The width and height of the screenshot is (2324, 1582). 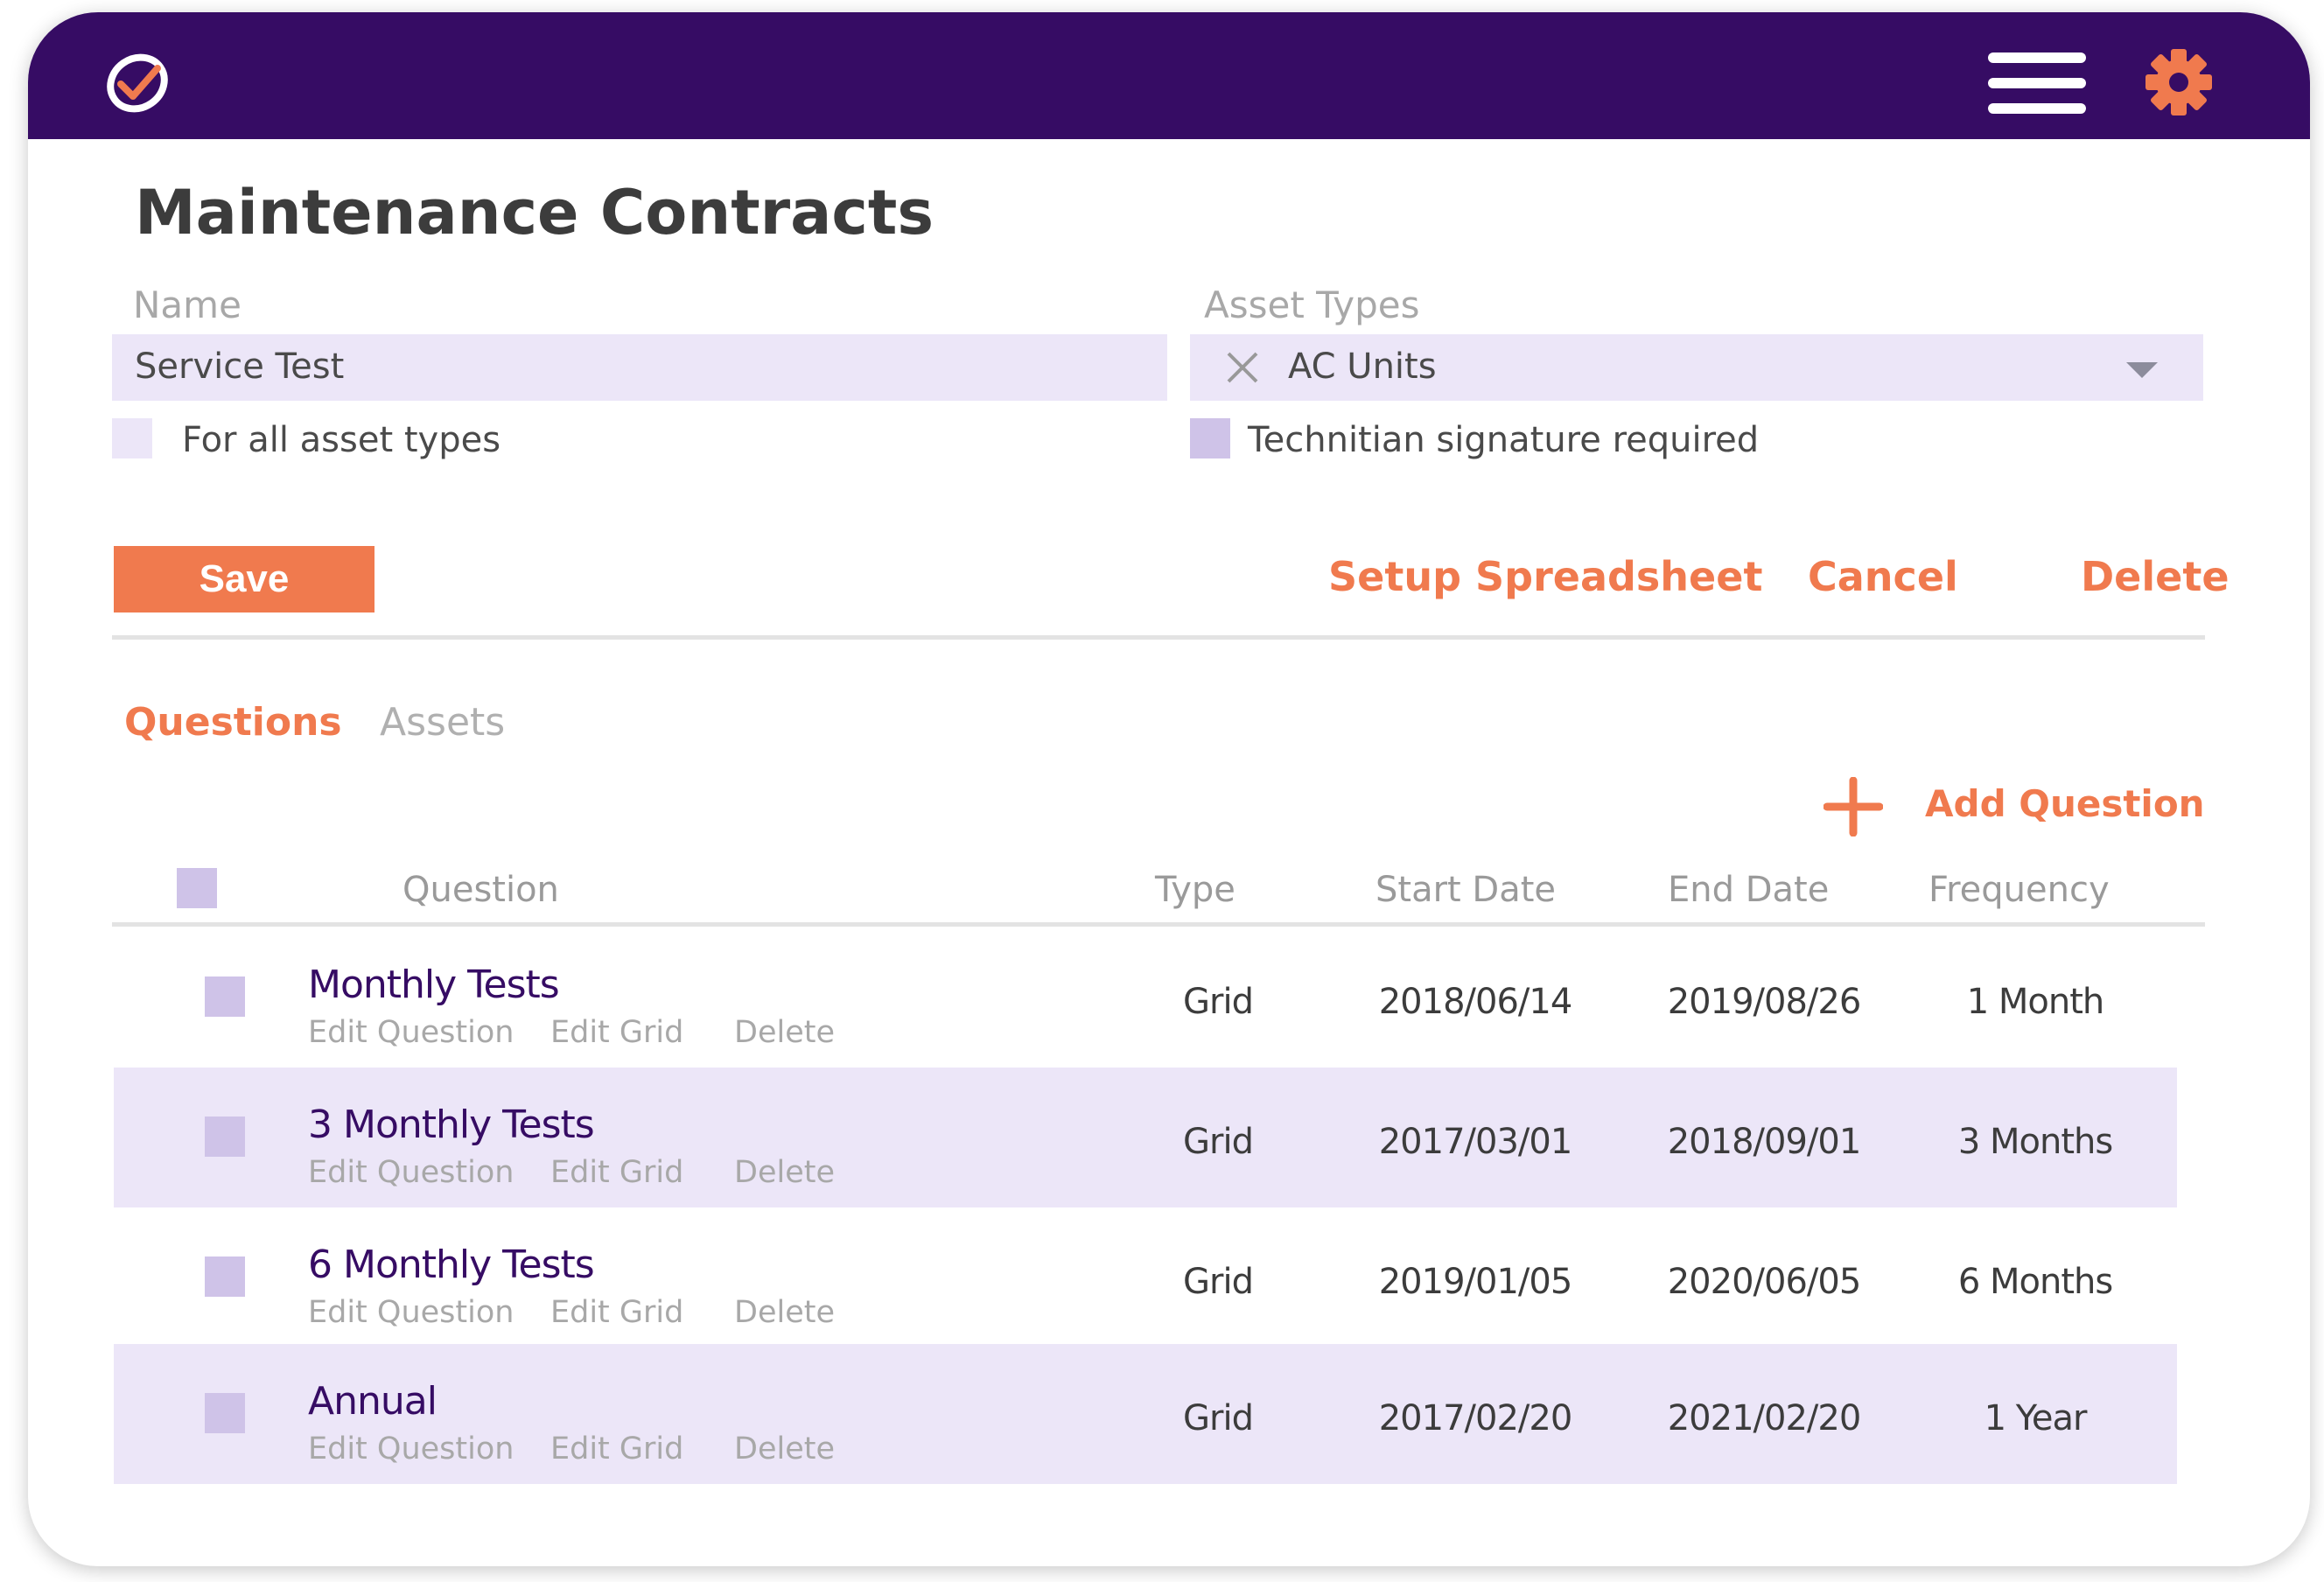 What do you see at coordinates (639, 367) in the screenshot?
I see `name-input: Service Test` at bounding box center [639, 367].